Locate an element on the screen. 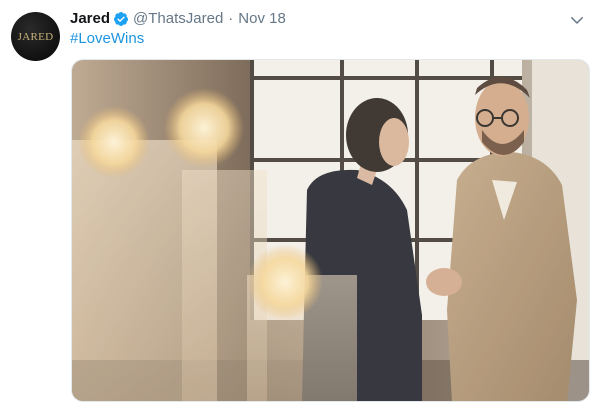 The image size is (600, 407). author-handle: @ThatsJared is located at coordinates (178, 19).